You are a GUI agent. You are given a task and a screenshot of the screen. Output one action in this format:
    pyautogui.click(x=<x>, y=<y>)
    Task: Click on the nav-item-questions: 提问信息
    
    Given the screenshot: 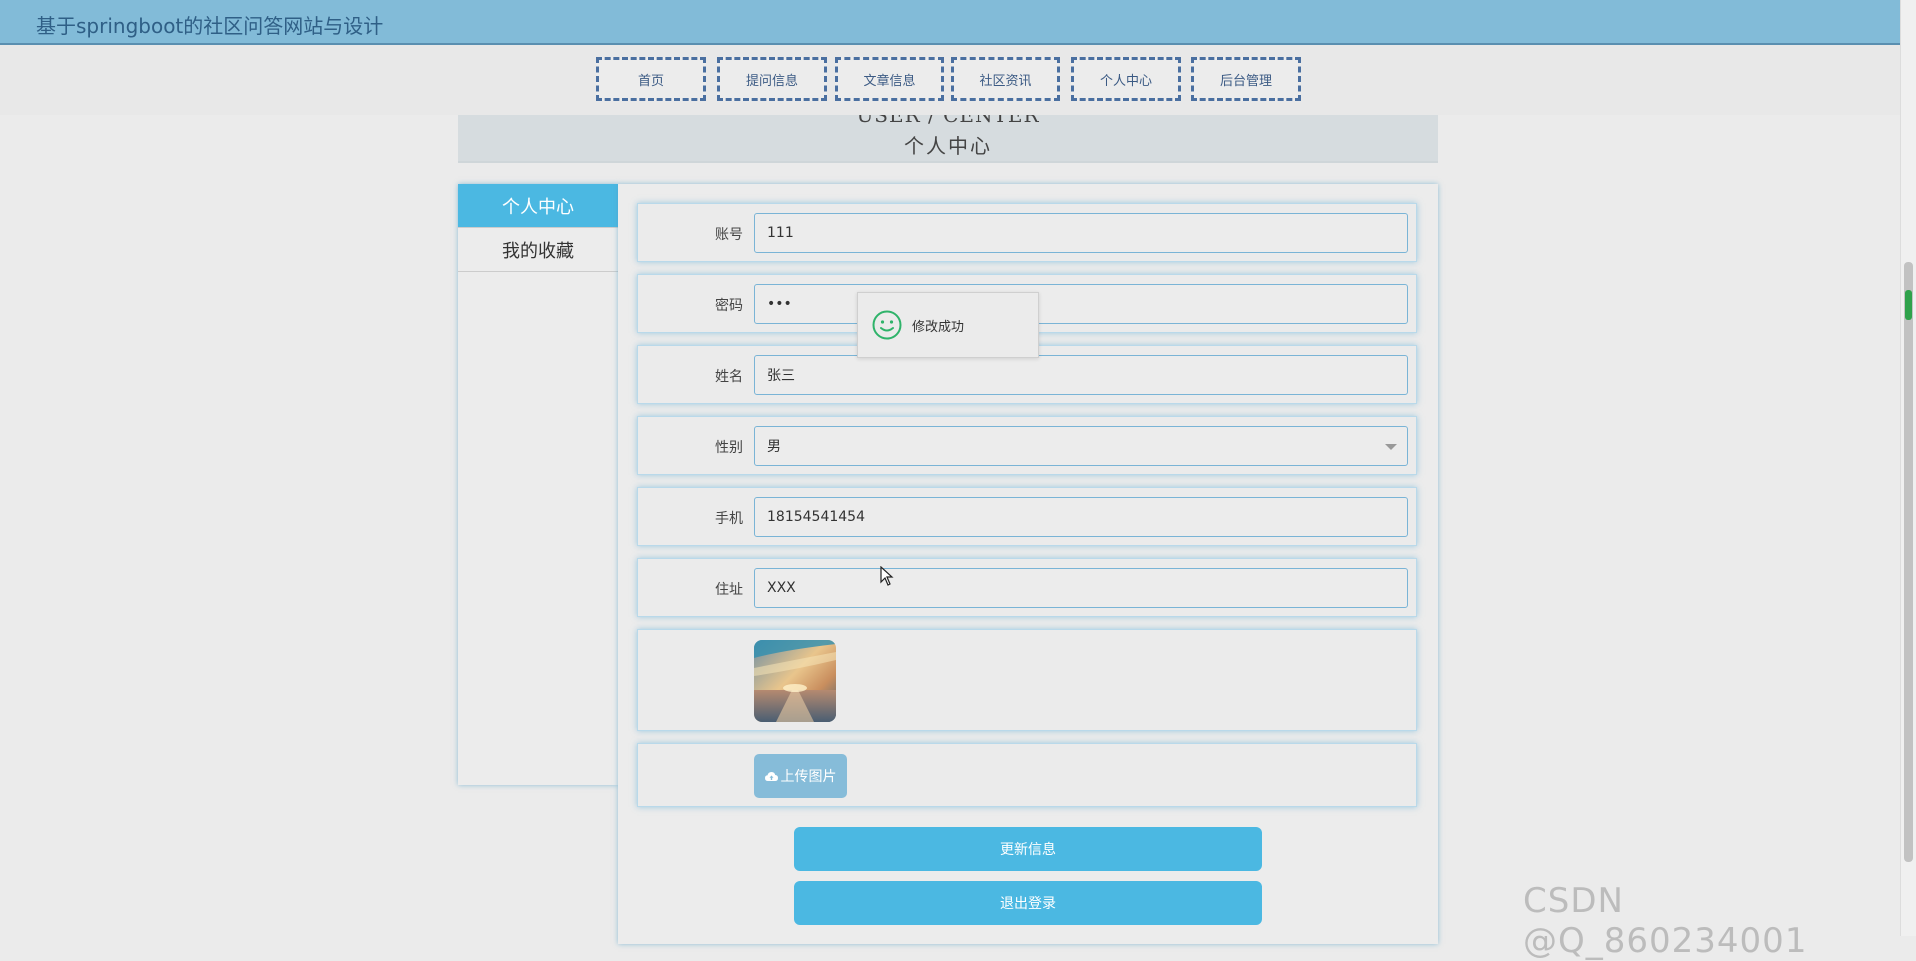 What is the action you would take?
    pyautogui.click(x=772, y=79)
    